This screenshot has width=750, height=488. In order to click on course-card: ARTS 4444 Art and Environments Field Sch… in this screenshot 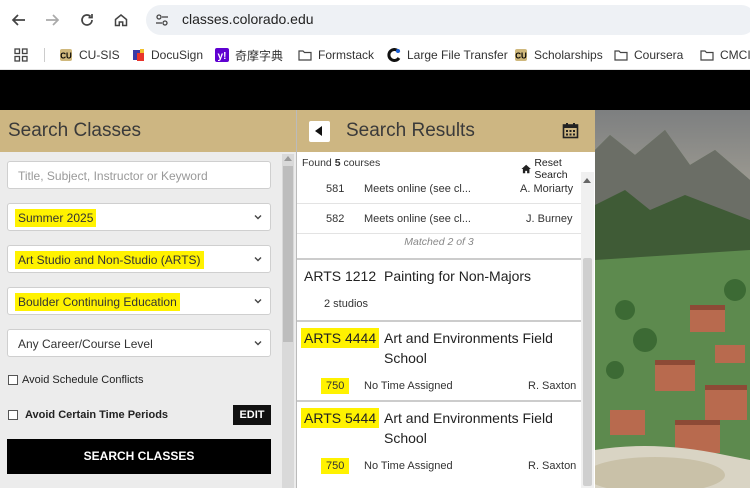, I will do `click(439, 361)`.